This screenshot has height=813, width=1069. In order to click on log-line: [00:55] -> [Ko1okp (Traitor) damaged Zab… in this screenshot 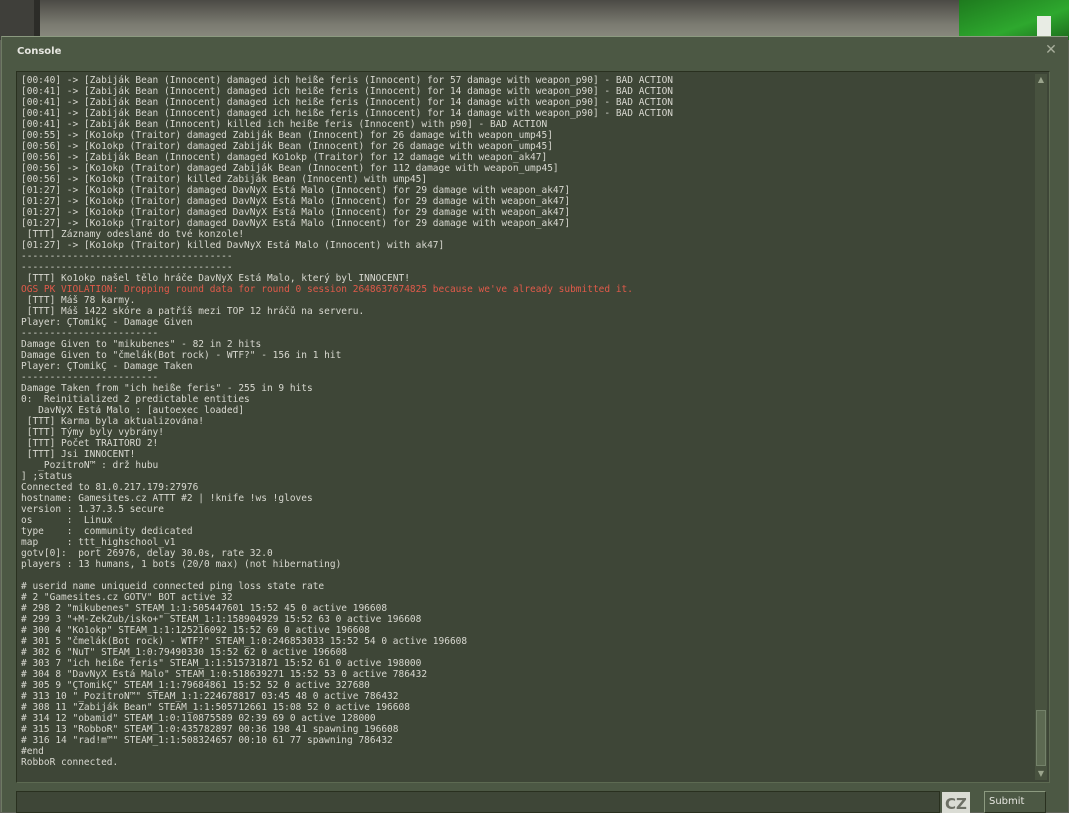, I will do `click(287, 135)`.